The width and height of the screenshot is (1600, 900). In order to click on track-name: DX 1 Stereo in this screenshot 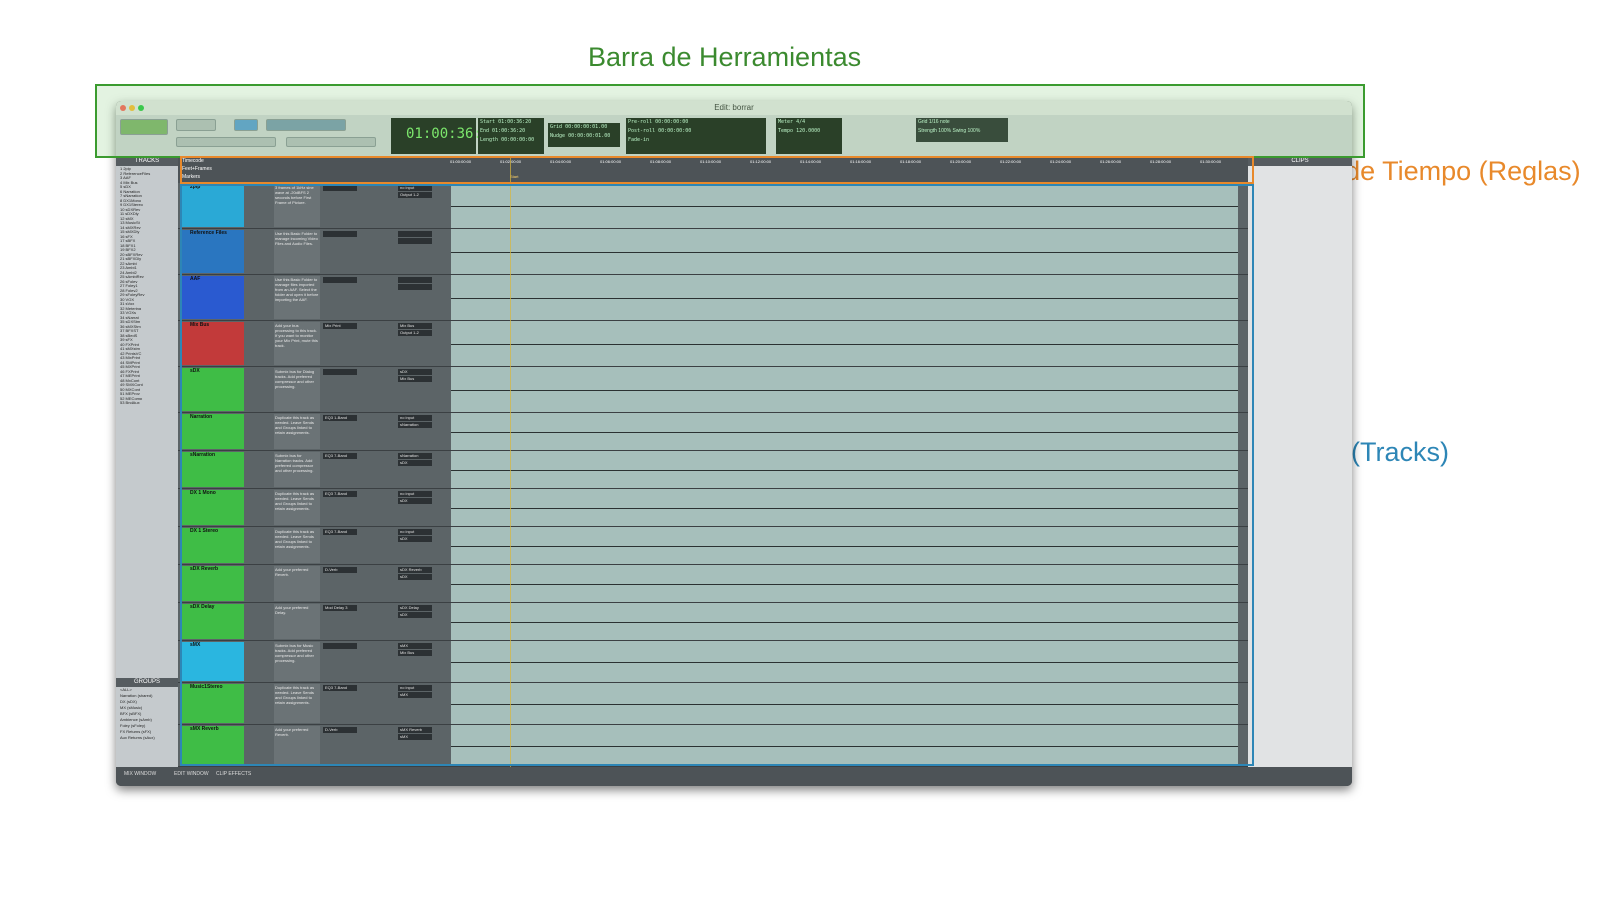, I will do `click(204, 531)`.